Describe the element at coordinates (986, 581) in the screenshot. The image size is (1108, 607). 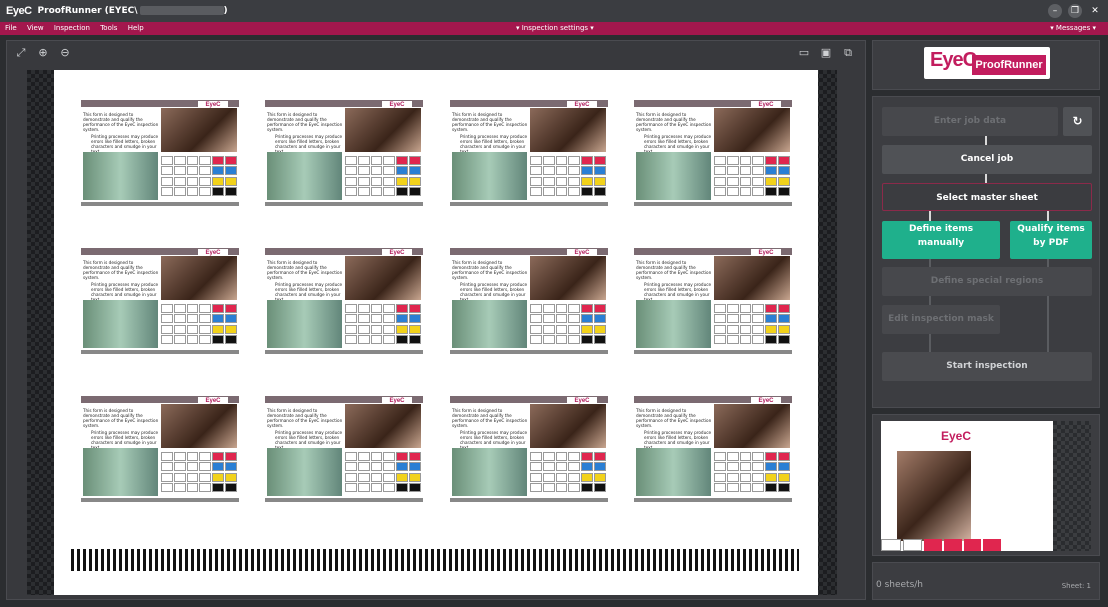
I see `status-box: 0 sheets/h Sheet: 1` at that location.